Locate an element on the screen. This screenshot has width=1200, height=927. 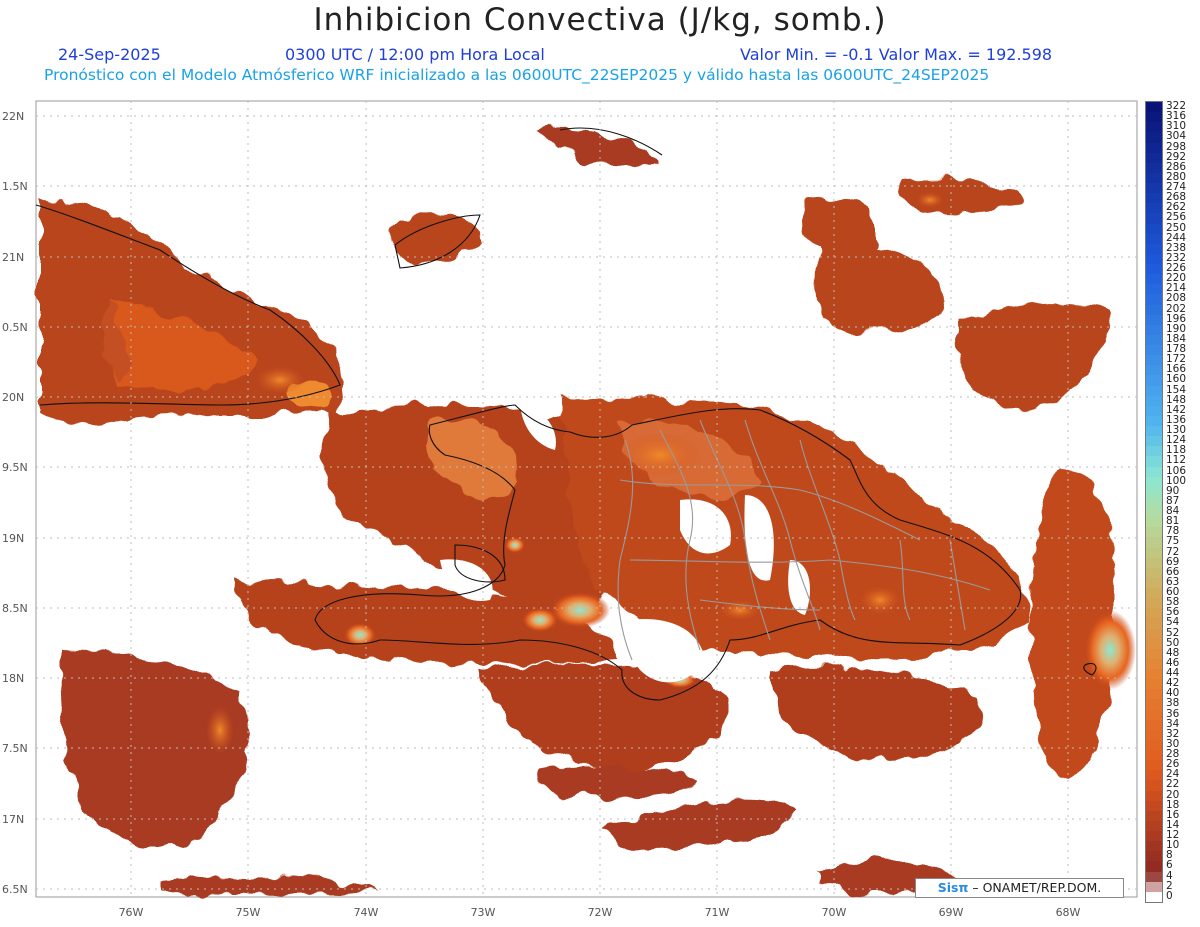
colorbar-label: 298 is located at coordinates (1176, 146).